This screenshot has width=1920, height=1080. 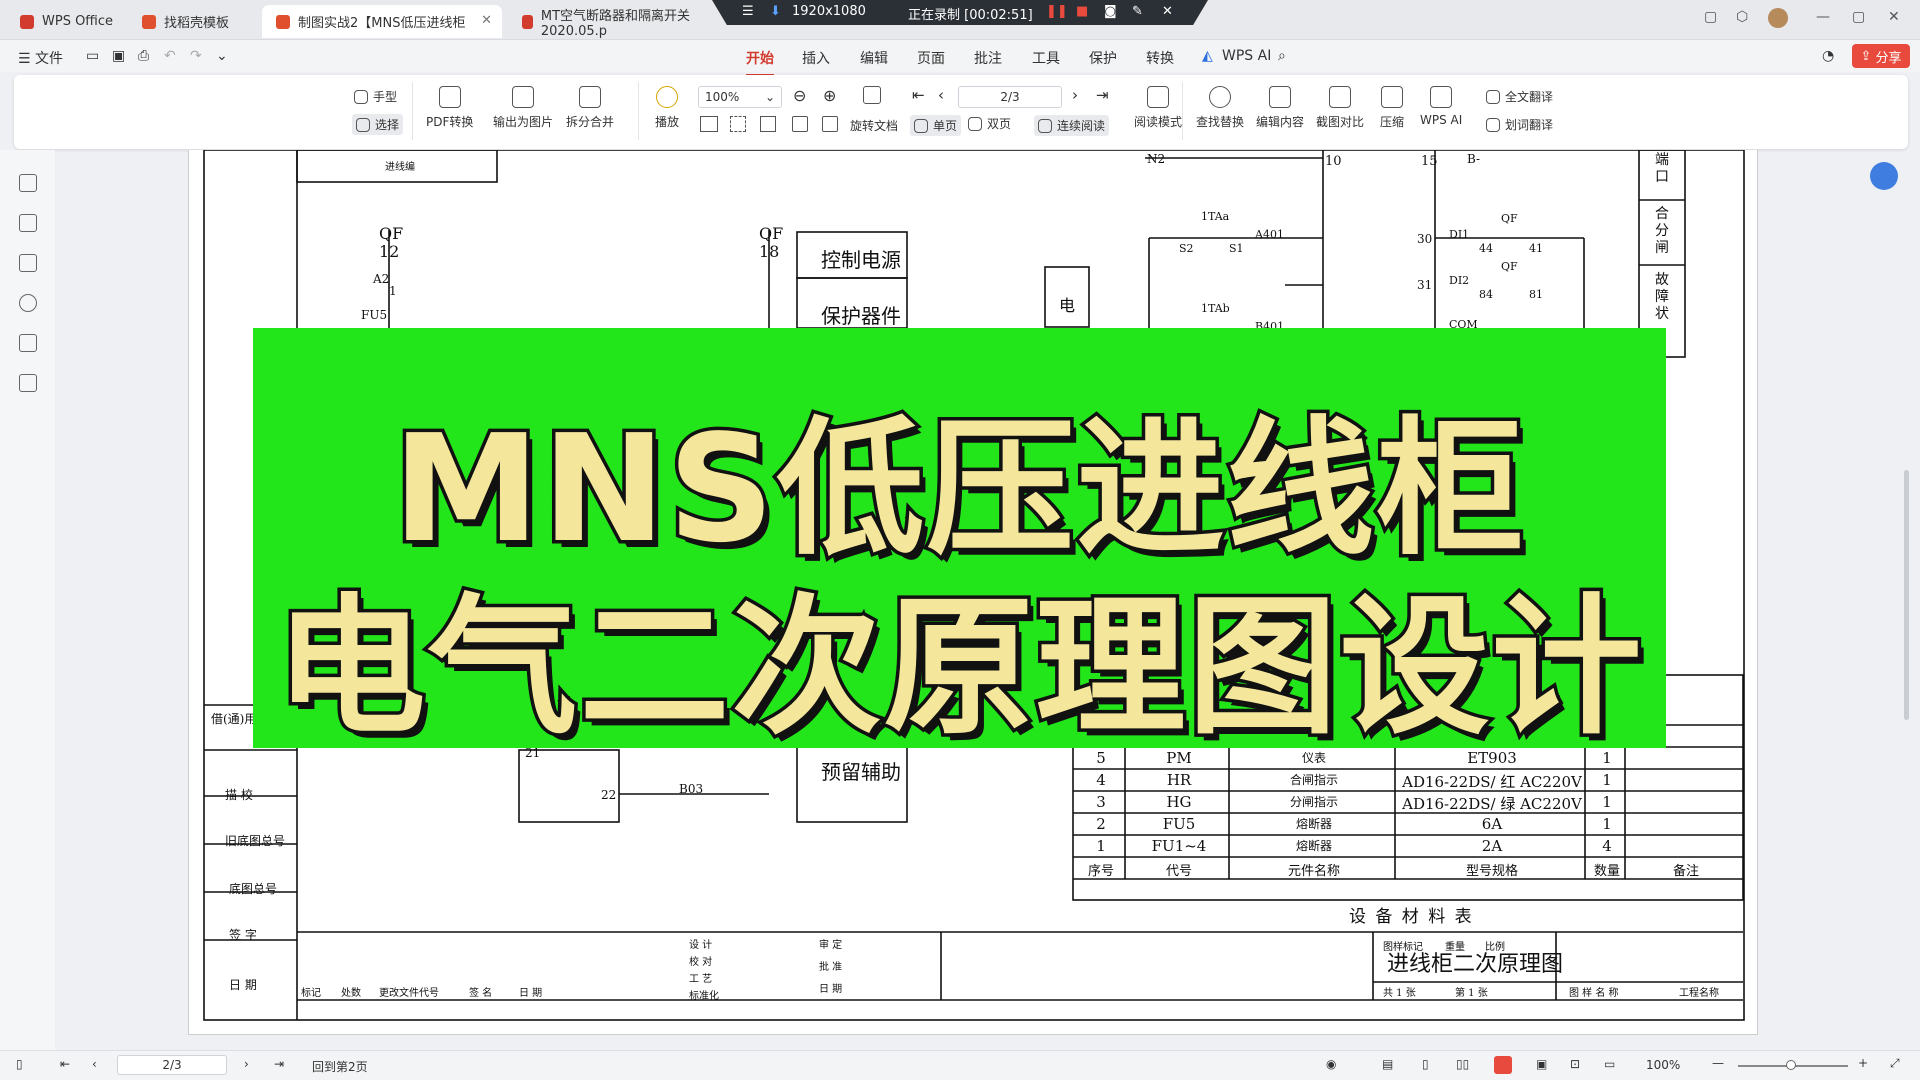 I want to click on export-image-button: 输出为图片, so click(x=523, y=108).